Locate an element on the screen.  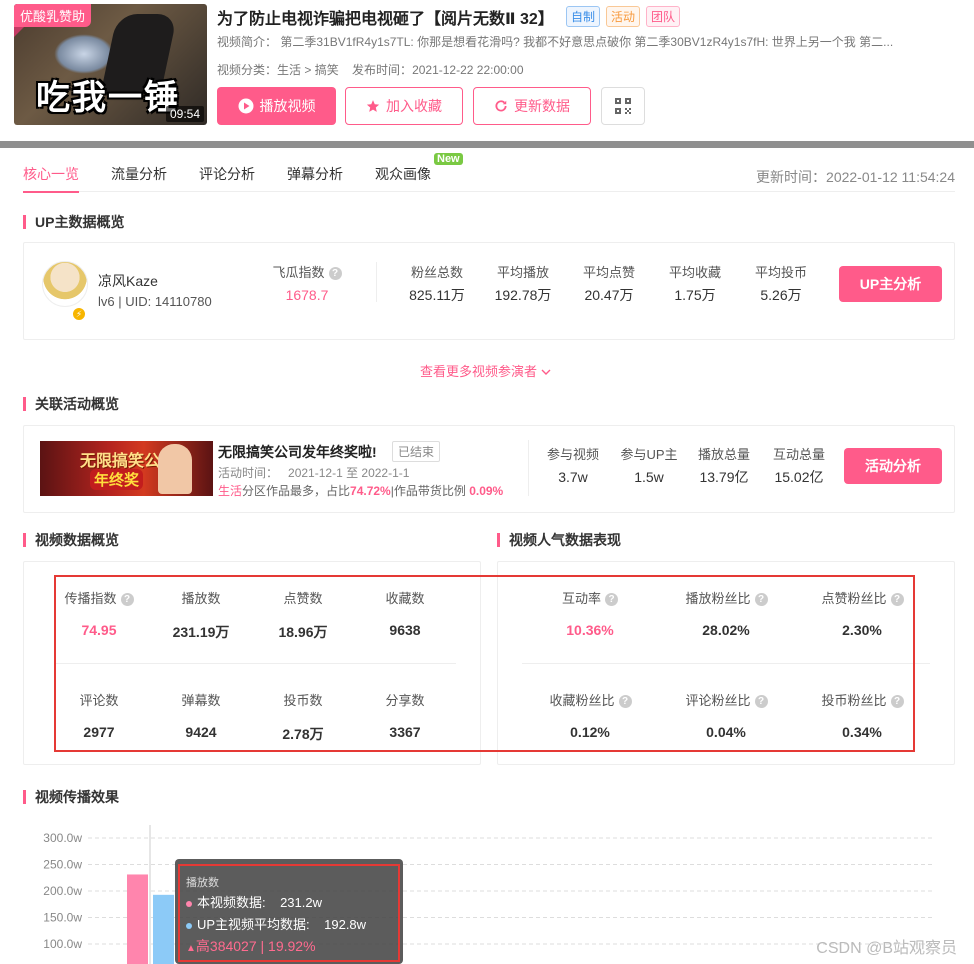
activity-title: 无限搞笑公司发年终奖啦! is located at coordinates (297, 452).